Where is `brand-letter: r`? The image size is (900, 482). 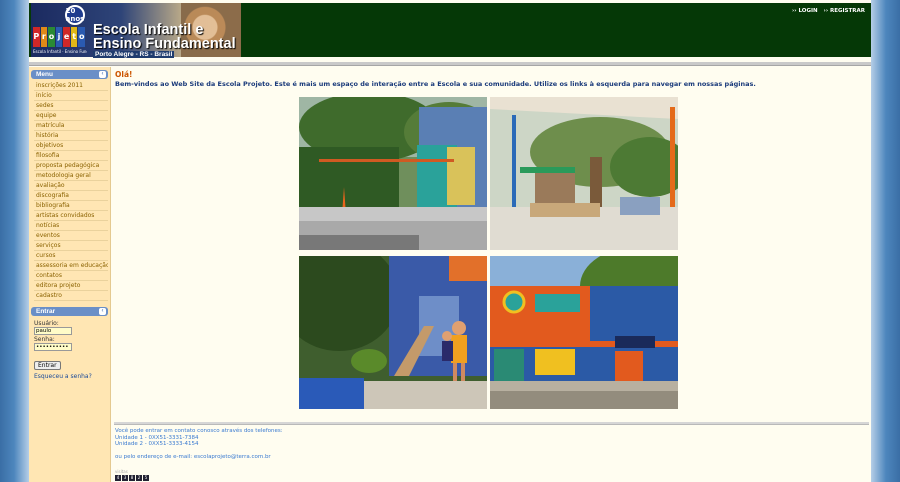
brand-letter: r is located at coordinates (44, 37).